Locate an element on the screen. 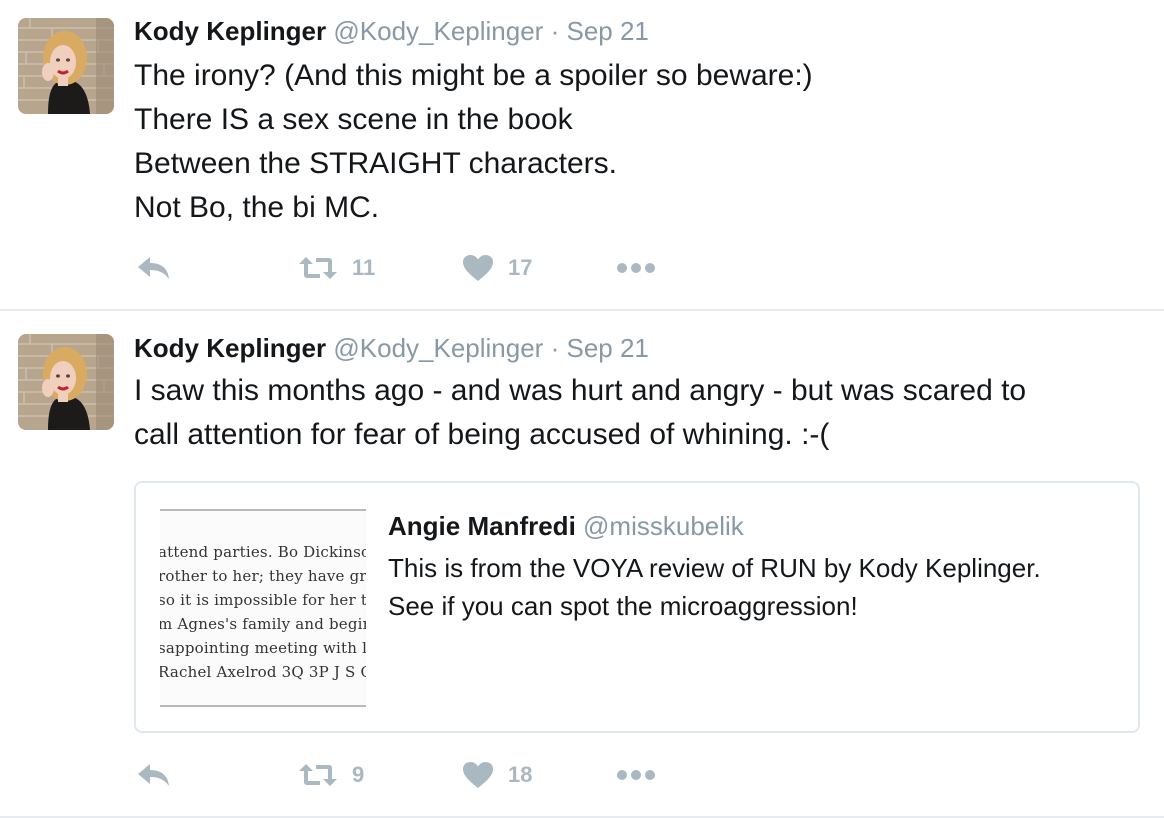  like-count: 17 is located at coordinates (520, 267).